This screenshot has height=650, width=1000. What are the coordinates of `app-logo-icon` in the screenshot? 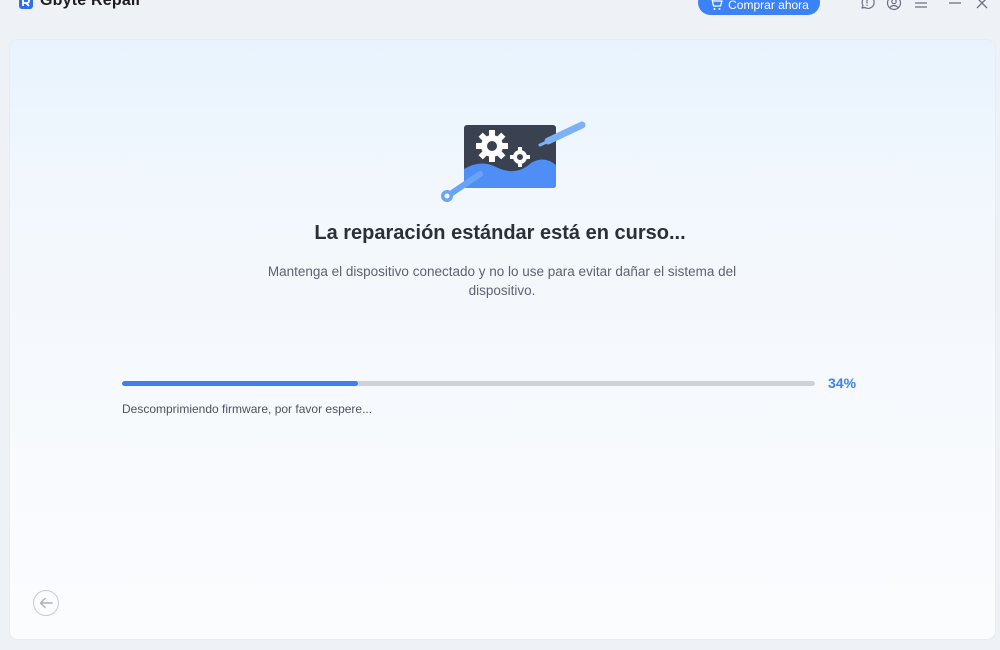 It's located at (26, 5).